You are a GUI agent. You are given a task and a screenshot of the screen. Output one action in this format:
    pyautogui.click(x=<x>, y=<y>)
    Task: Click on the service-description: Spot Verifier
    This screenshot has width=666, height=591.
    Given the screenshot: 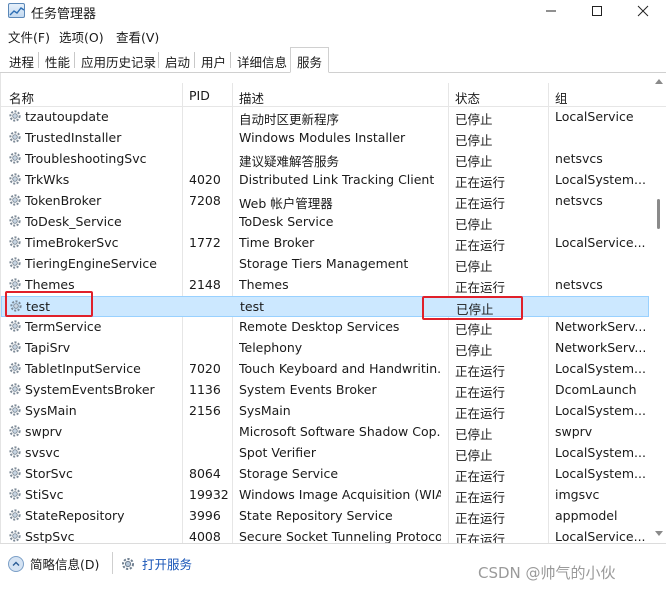 What is the action you would take?
    pyautogui.click(x=277, y=452)
    